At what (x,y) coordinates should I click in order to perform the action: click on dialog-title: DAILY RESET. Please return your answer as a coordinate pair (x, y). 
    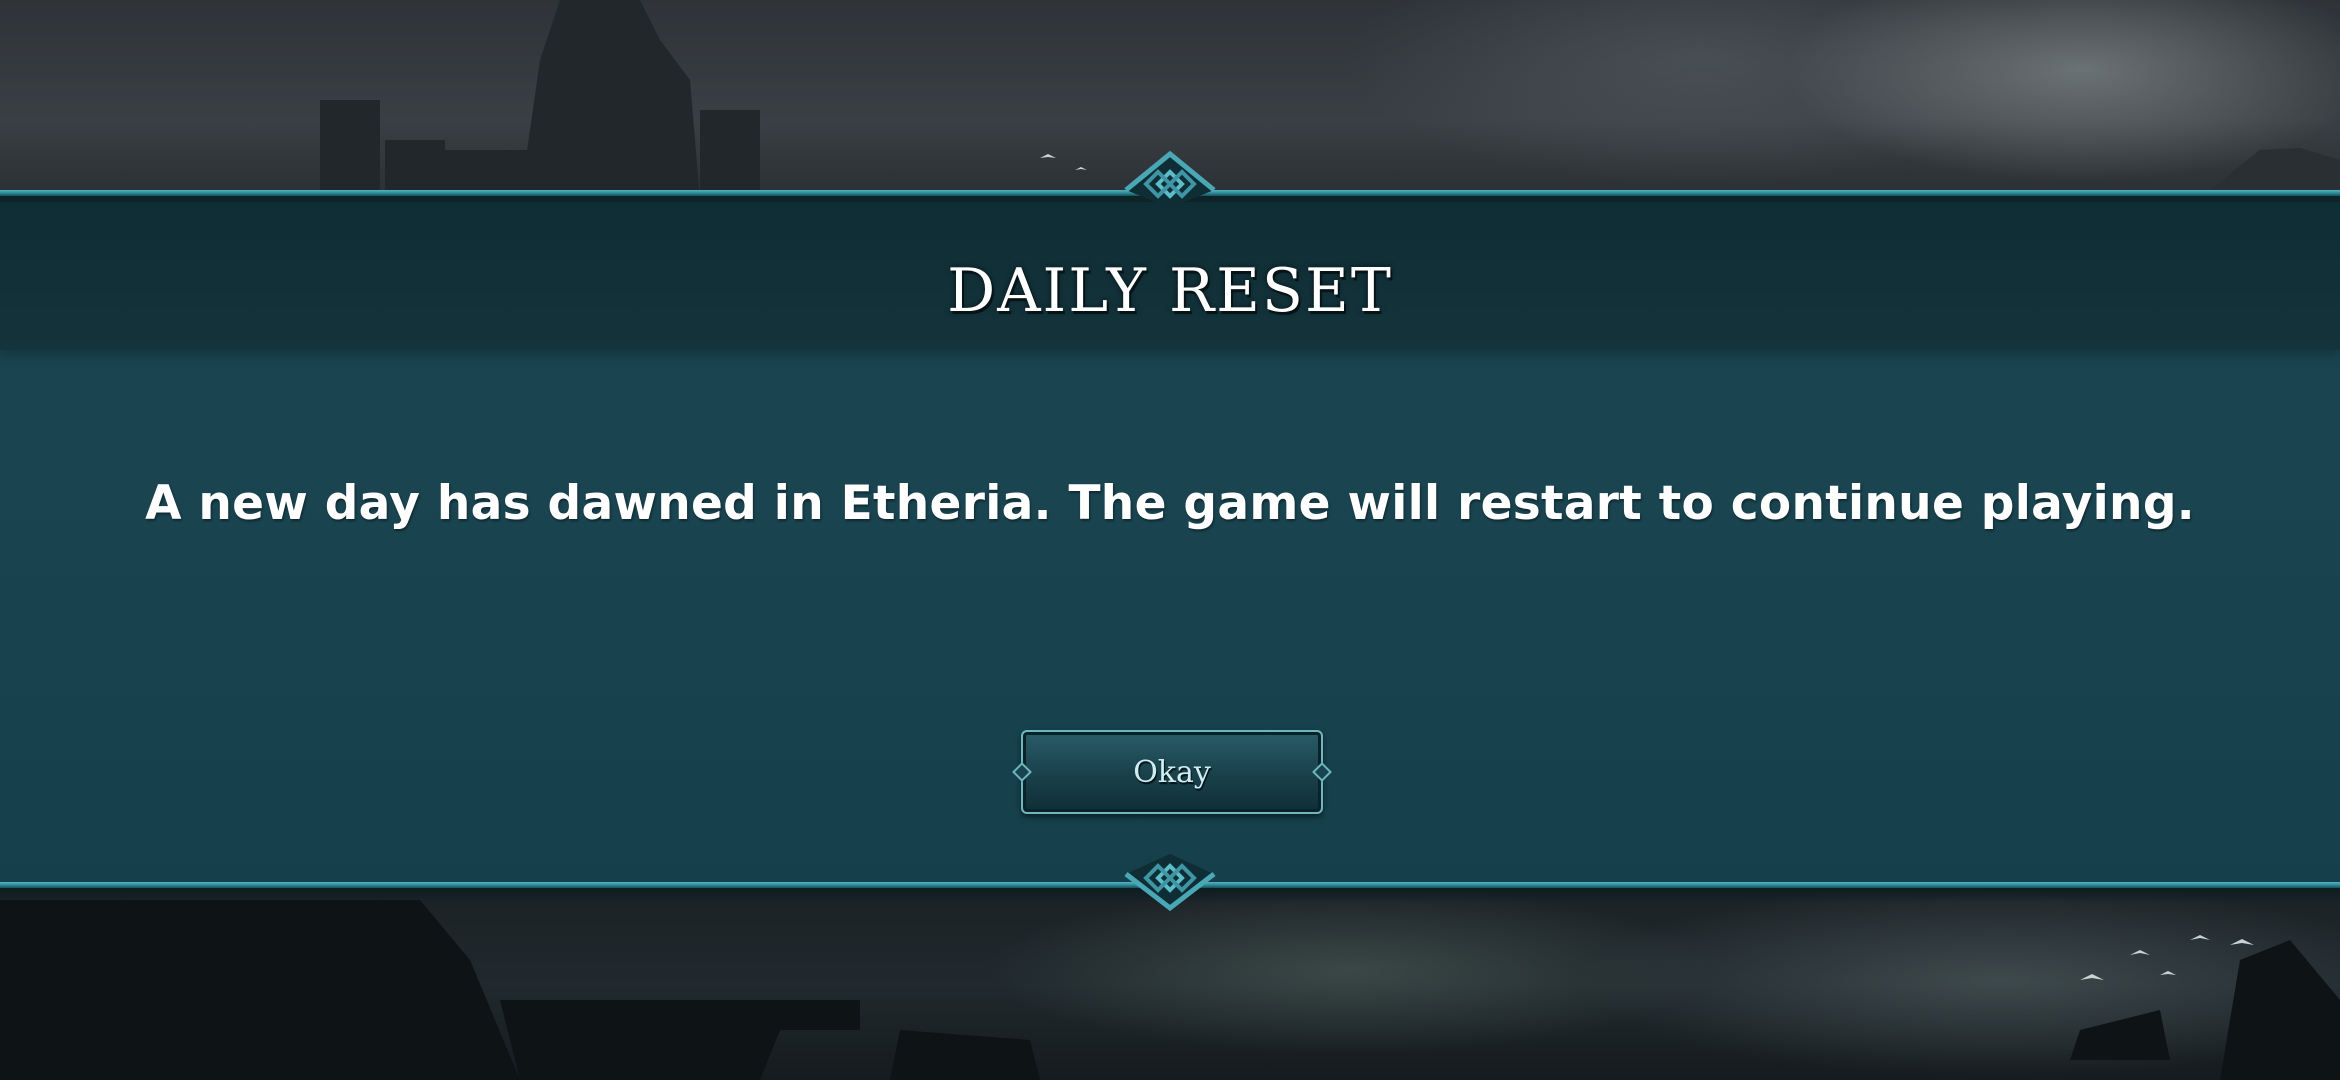
    Looking at the image, I should click on (1170, 291).